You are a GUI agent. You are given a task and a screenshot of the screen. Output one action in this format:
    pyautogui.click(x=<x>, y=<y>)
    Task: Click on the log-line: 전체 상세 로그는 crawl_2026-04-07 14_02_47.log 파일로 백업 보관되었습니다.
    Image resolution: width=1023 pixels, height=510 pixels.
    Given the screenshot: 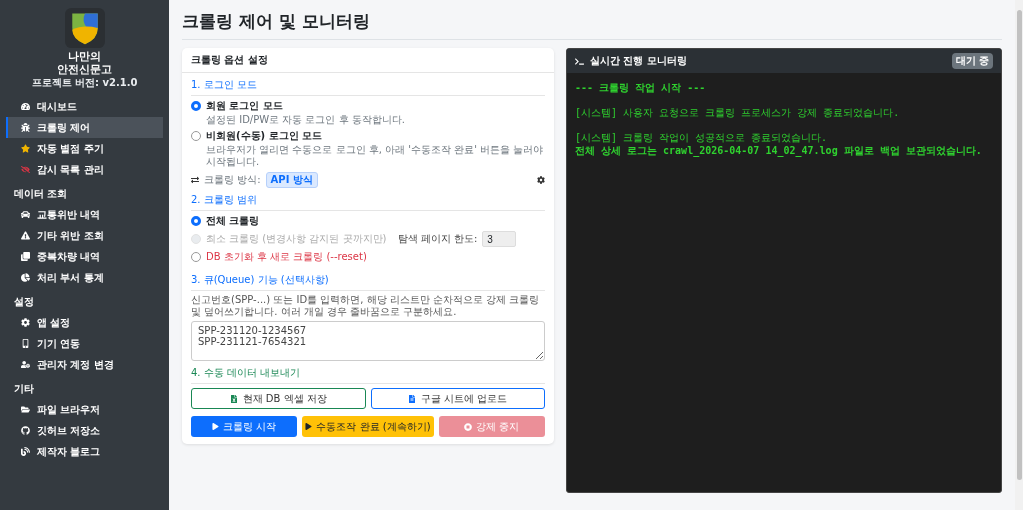 What is the action you would take?
    pyautogui.click(x=779, y=150)
    